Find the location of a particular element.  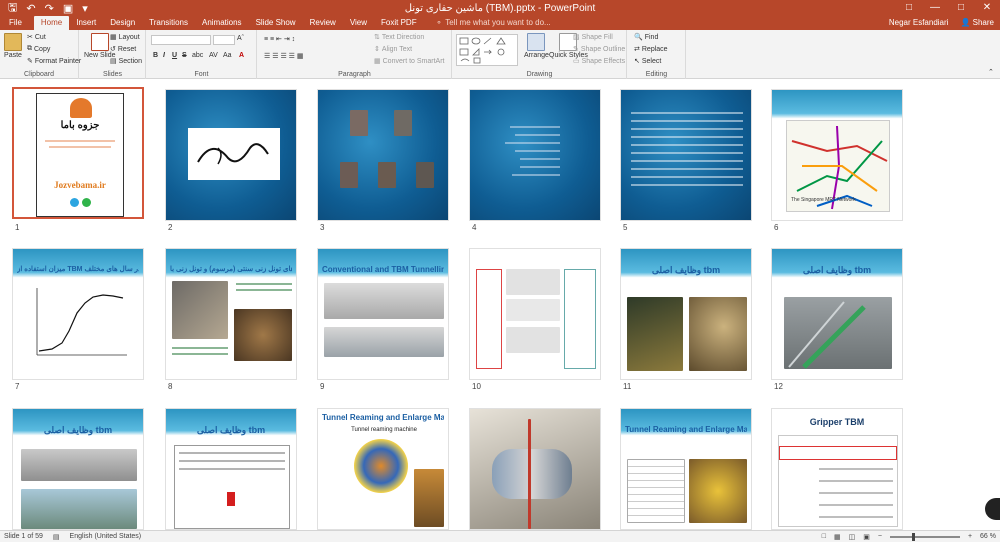

shadow-button: abc is located at coordinates (197, 55).